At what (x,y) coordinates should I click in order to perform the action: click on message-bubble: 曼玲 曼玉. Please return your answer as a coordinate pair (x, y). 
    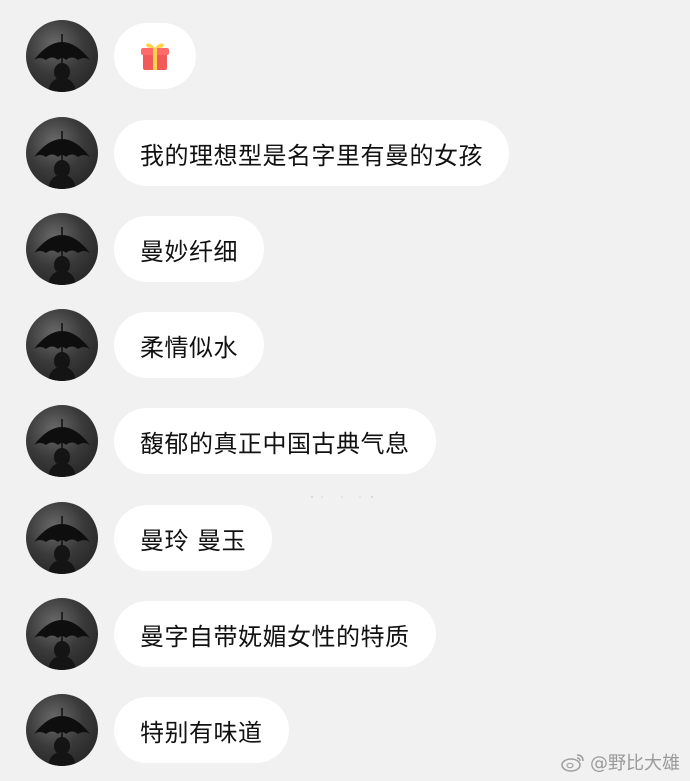
    Looking at the image, I should click on (193, 538).